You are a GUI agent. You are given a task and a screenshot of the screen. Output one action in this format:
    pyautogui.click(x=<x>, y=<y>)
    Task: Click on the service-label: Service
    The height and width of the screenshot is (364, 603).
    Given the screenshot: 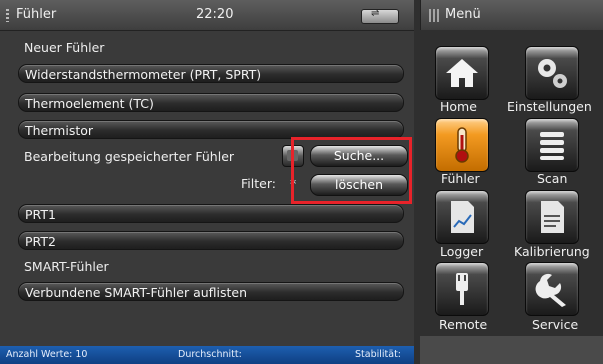 What is the action you would take?
    pyautogui.click(x=555, y=324)
    